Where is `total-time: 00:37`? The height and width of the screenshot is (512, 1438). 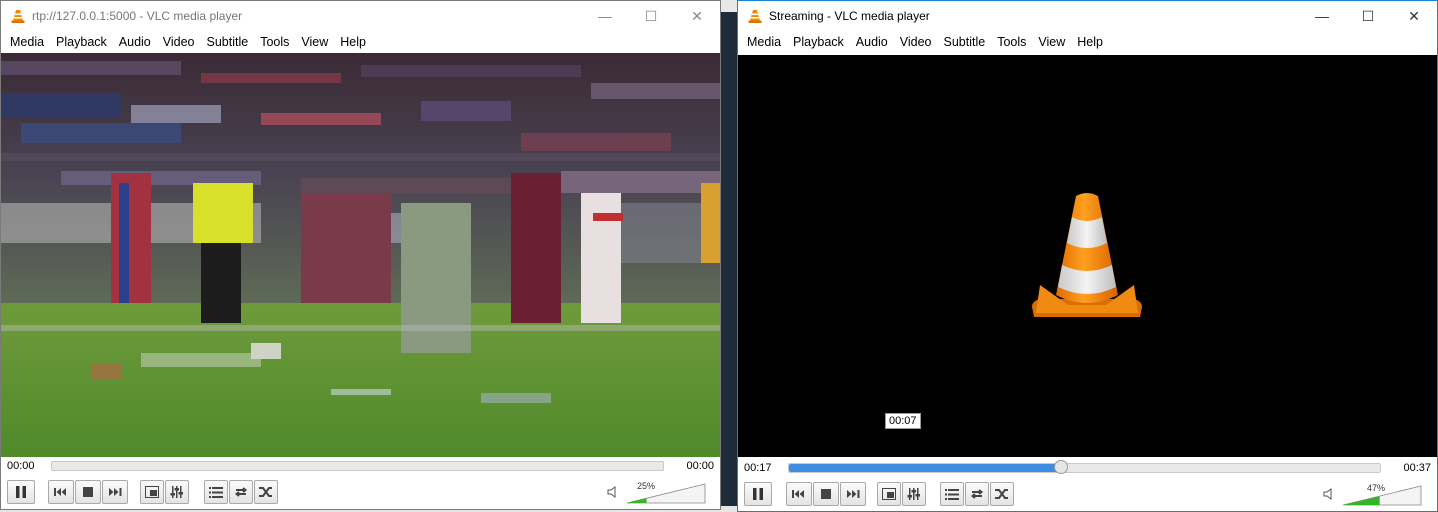
total-time: 00:37 is located at coordinates (1417, 468).